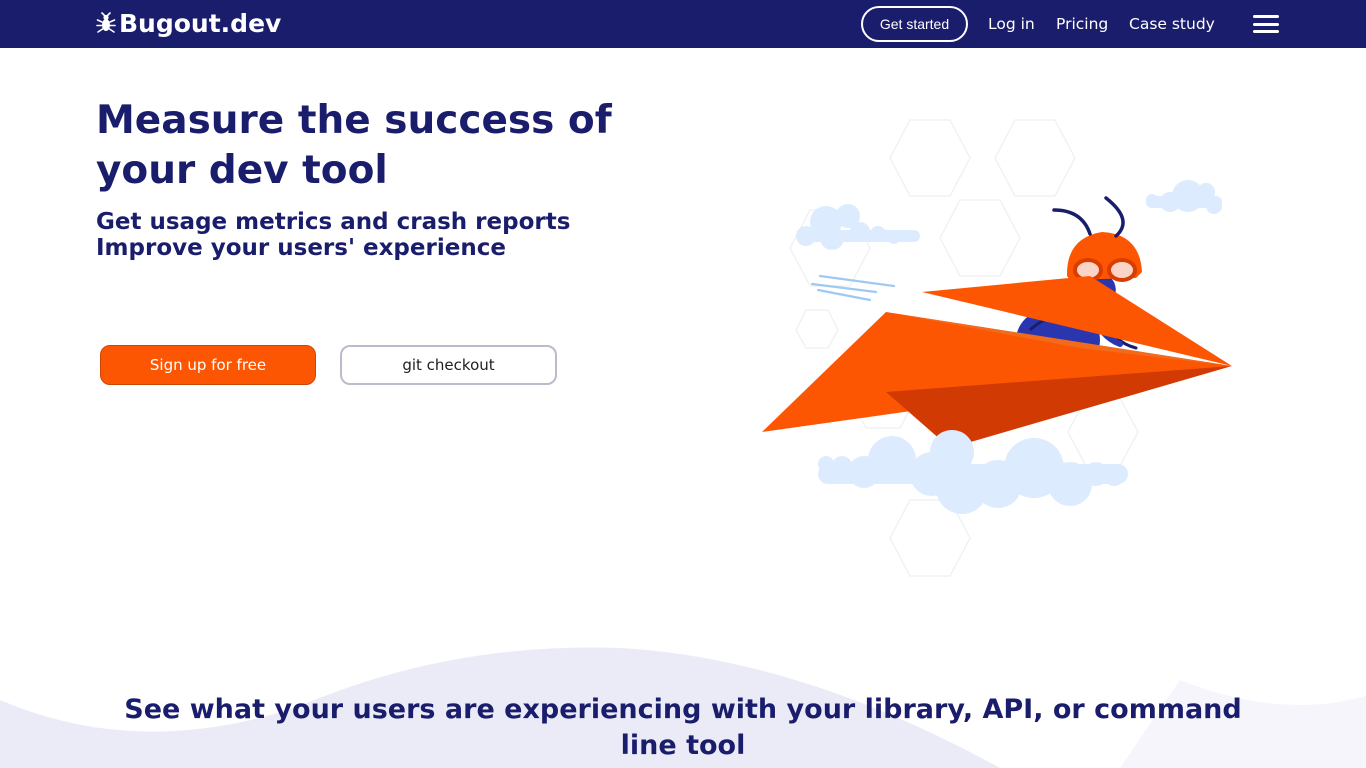 This screenshot has height=768, width=1366. Describe the element at coordinates (1266, 24) in the screenshot. I see `hamburger-menu-button` at that location.